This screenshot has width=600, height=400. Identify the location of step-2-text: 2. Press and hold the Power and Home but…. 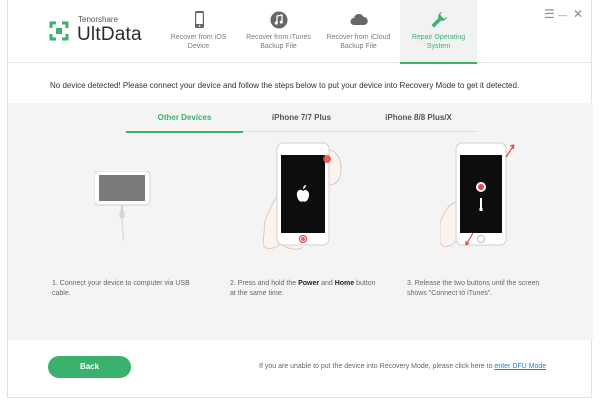
(305, 288).